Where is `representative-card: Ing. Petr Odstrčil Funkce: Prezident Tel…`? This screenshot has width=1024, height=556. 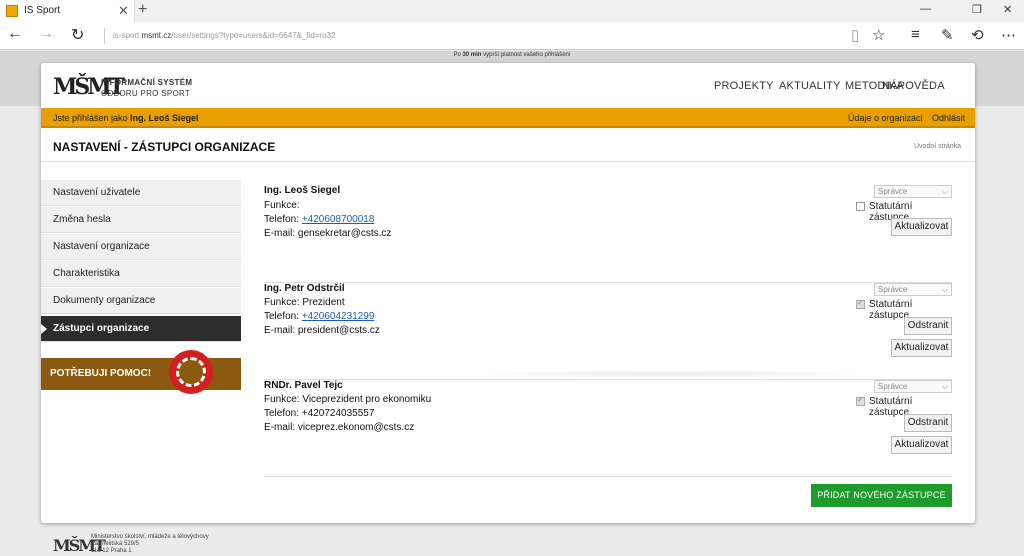 representative-card: Ing. Petr Odstrčil Funkce: Prezident Tel… is located at coordinates (608, 328).